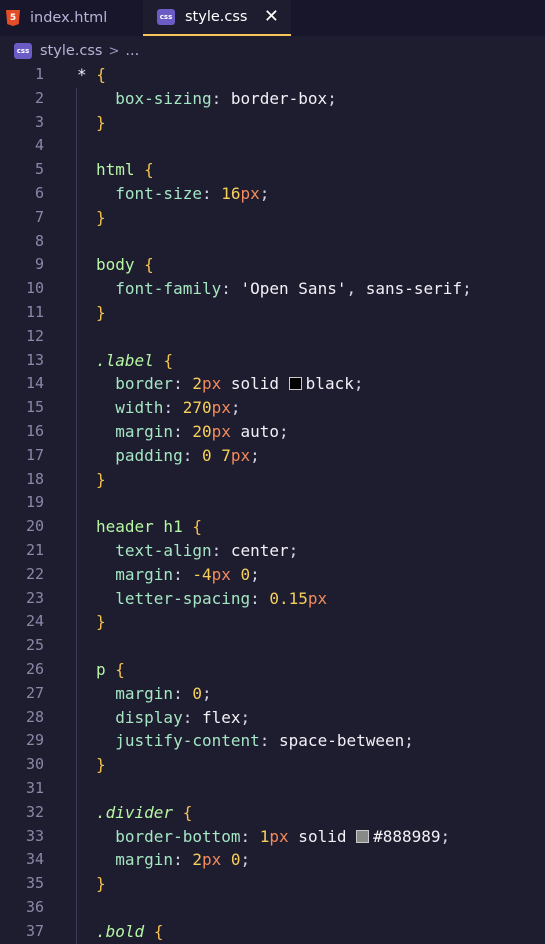 Image resolution: width=545 pixels, height=944 pixels. Describe the element at coordinates (279, 98) in the screenshot. I see `token-val: border-box` at that location.